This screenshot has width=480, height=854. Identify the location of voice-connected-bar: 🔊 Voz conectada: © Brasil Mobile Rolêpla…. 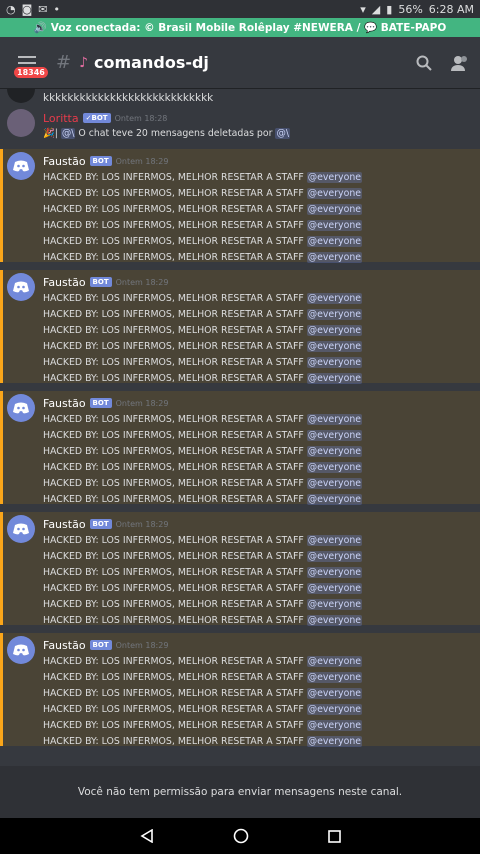
(240, 27).